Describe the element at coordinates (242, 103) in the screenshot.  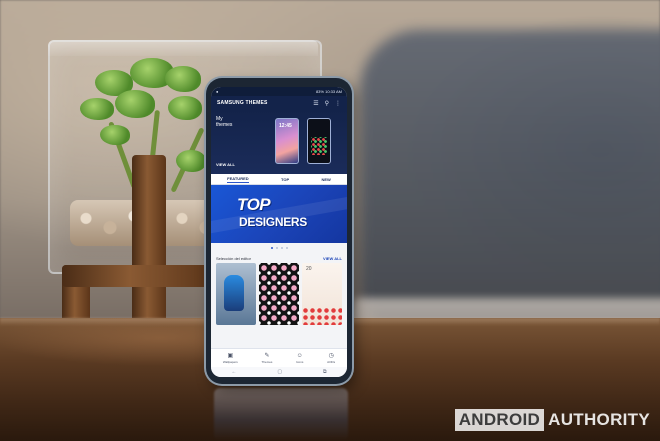
I see `app-title: SAMSUNG THEMES` at that location.